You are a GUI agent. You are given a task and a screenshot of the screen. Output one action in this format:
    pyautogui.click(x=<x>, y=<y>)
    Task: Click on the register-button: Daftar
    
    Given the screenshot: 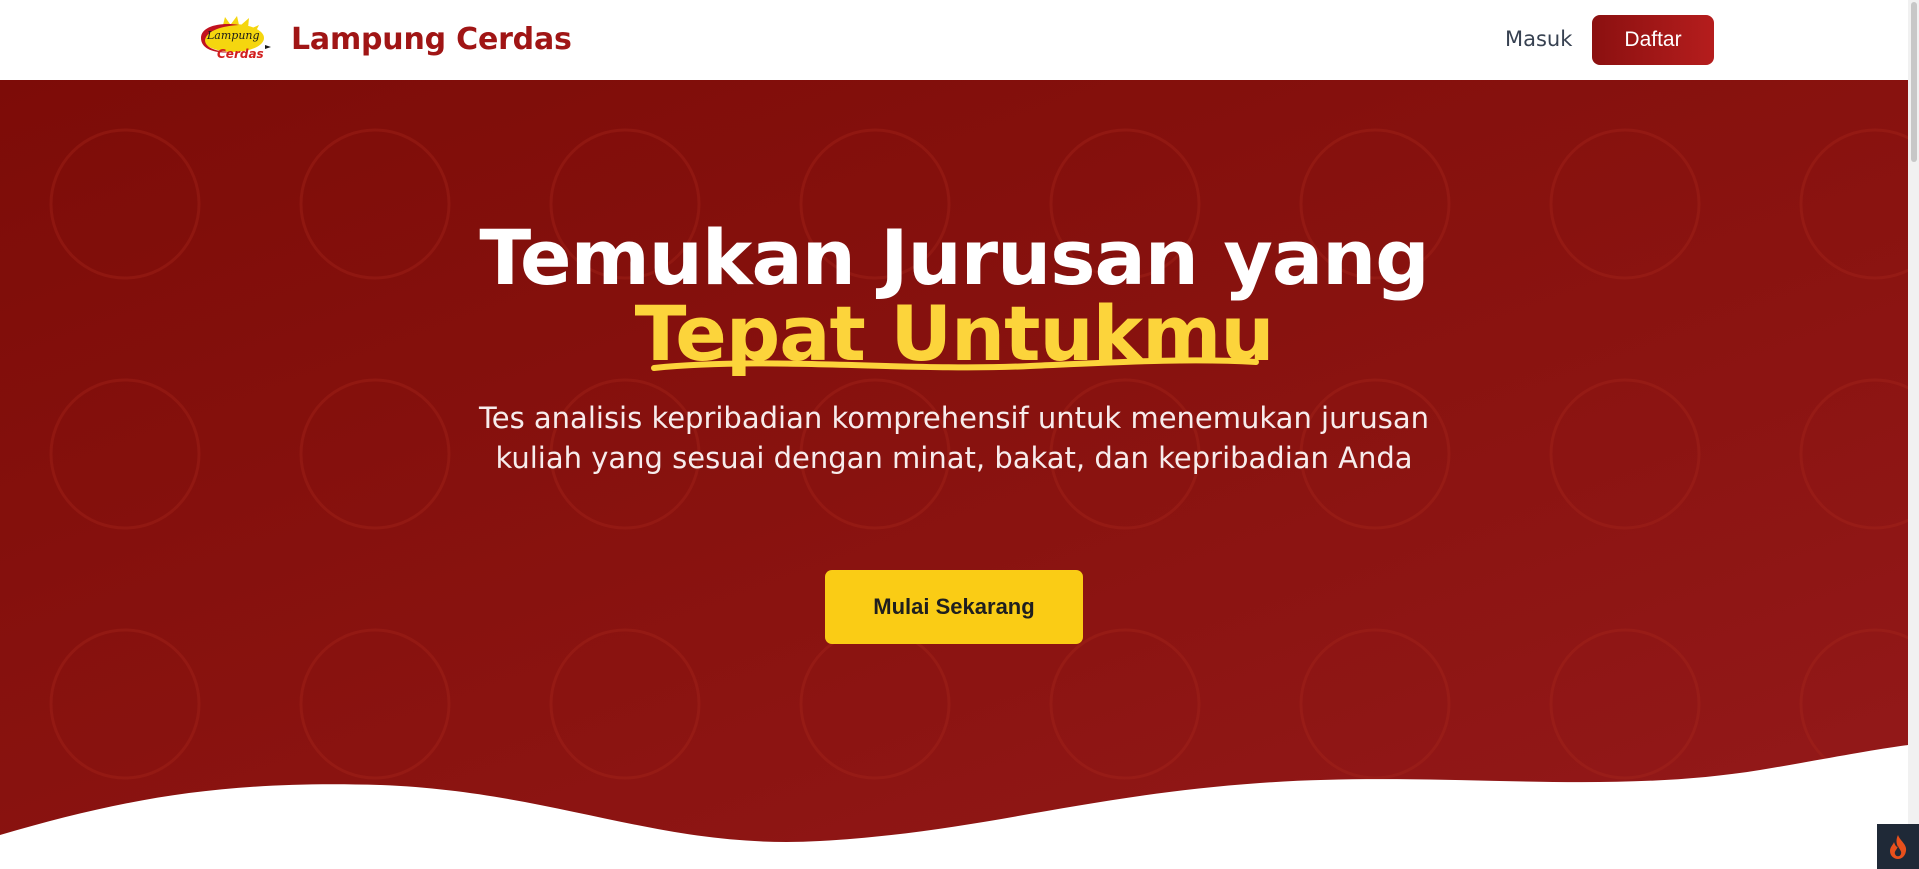 What is the action you would take?
    pyautogui.click(x=1653, y=40)
    